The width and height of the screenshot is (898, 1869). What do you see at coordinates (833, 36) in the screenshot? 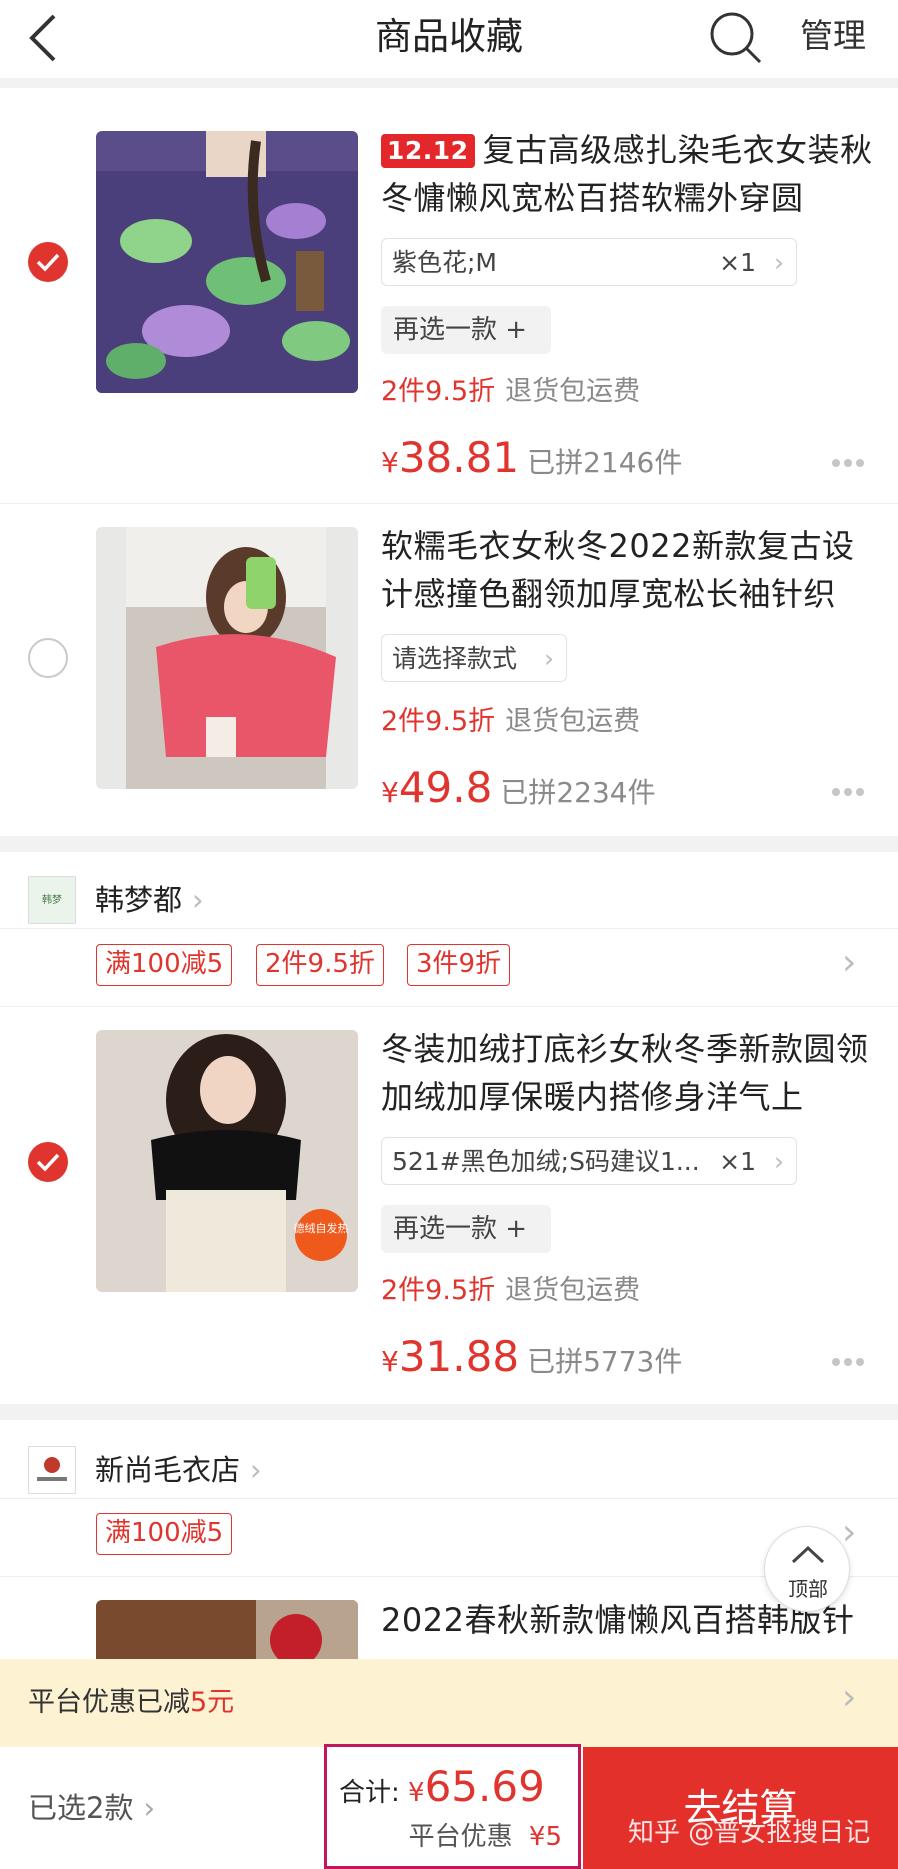
I see `manage-button: 管理` at bounding box center [833, 36].